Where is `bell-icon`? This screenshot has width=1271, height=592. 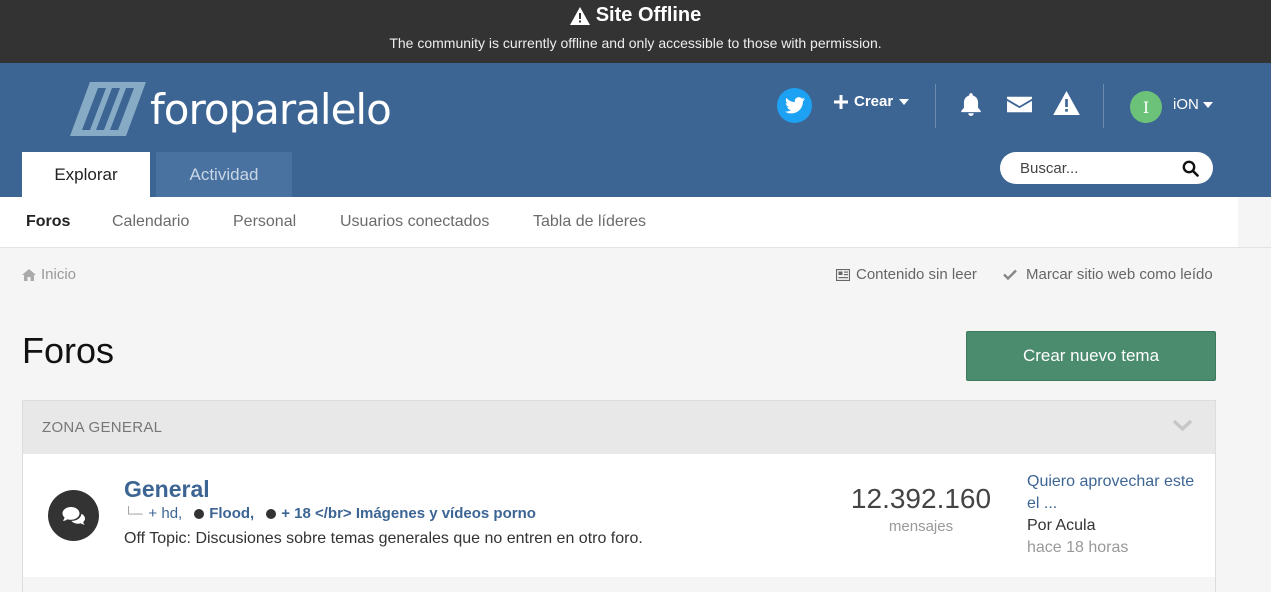
bell-icon is located at coordinates (971, 104).